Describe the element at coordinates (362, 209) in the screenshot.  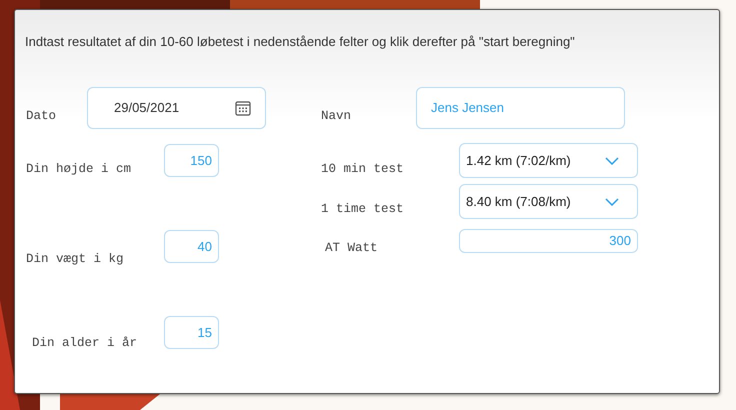
I see `field-label: 1 time test` at that location.